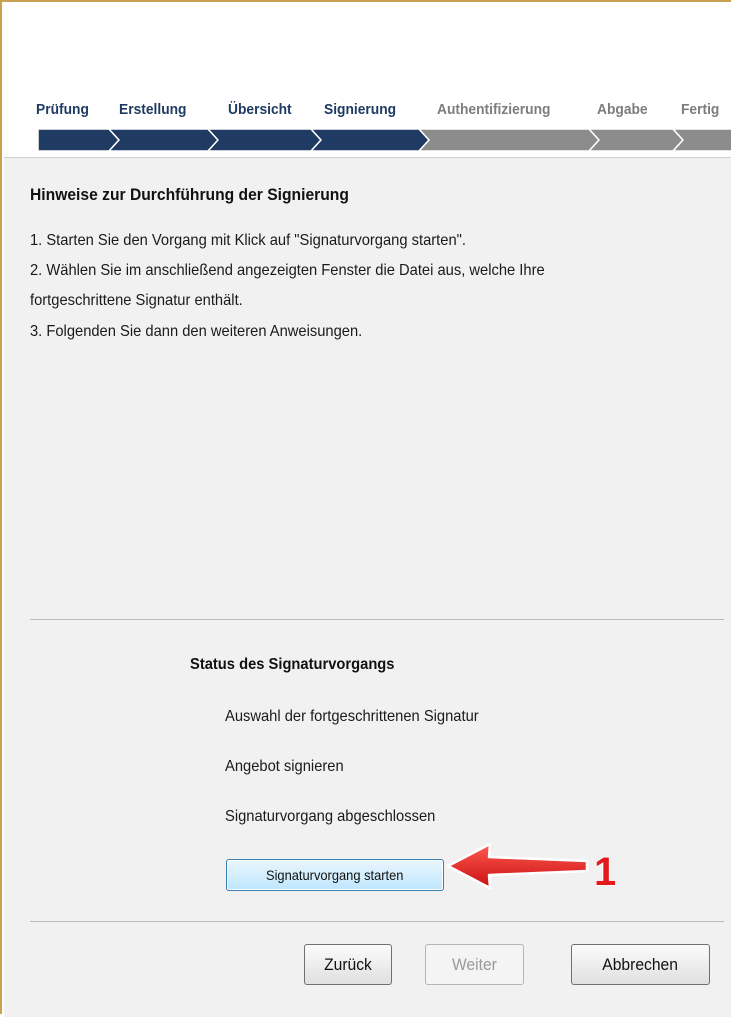 This screenshot has width=731, height=1017. I want to click on start-signature-label: Signaturvorgang starten, so click(335, 875).